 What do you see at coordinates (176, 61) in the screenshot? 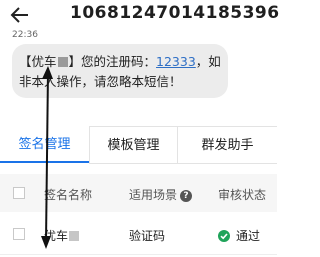
I see `verification-code-link: 12333` at bounding box center [176, 61].